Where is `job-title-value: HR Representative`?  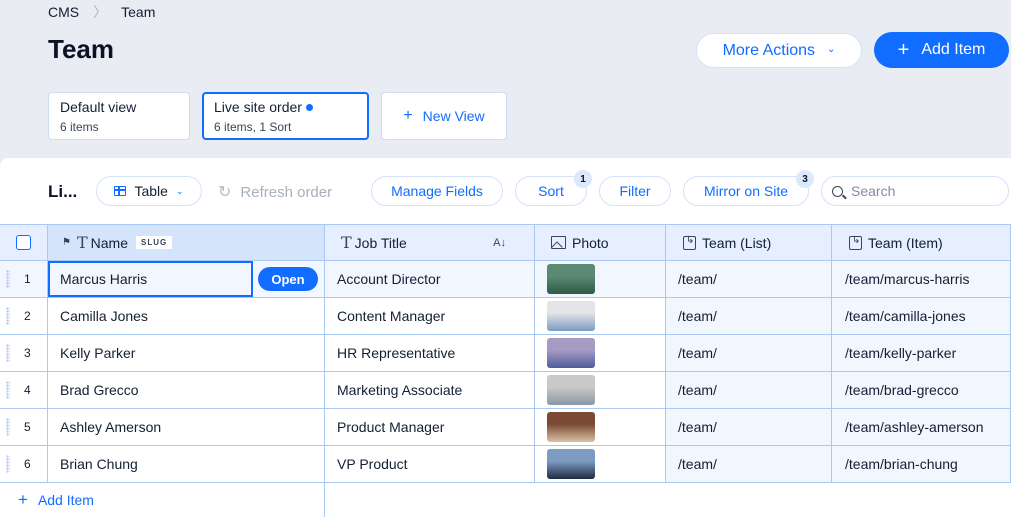 job-title-value: HR Representative is located at coordinates (396, 353).